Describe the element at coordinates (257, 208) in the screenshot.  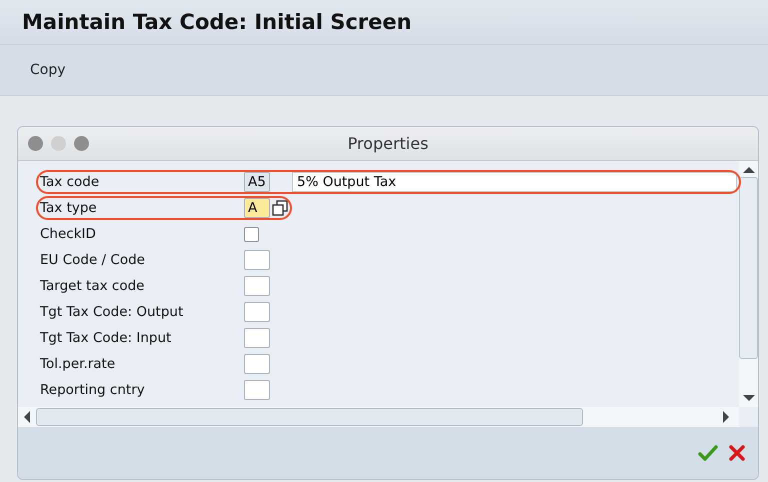
I see `input-field: A` at that location.